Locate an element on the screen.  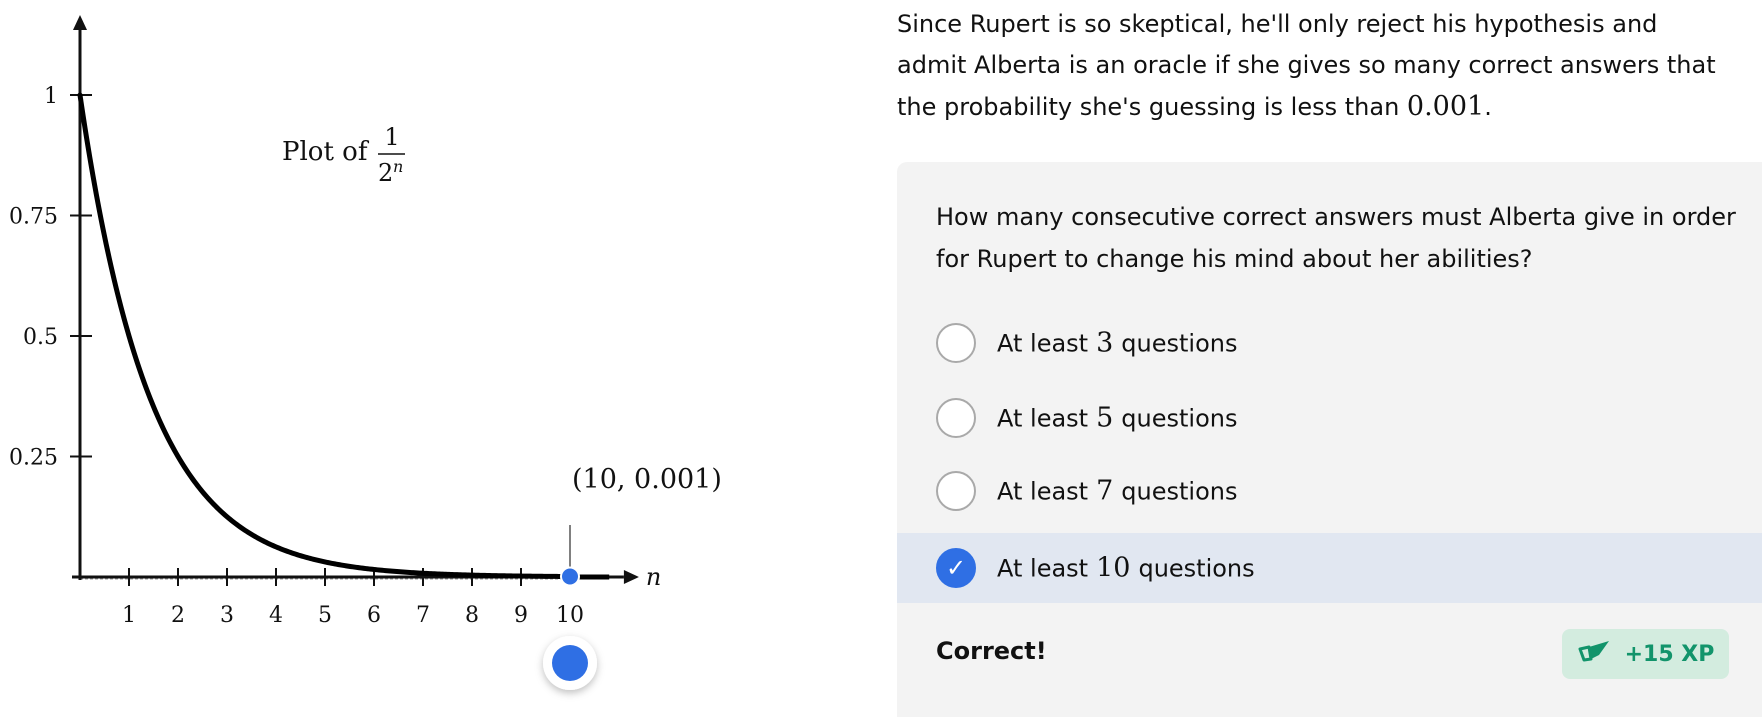
option-label: At least 10 questions is located at coordinates (1126, 568).